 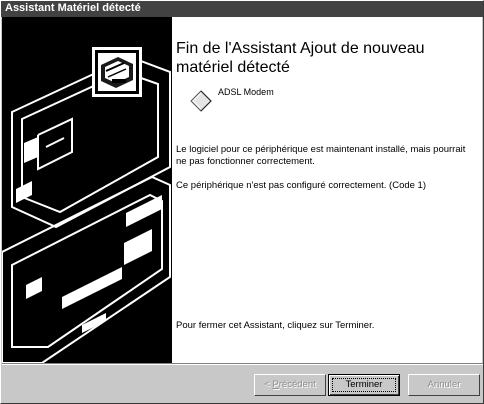 What do you see at coordinates (117, 72) in the screenshot?
I see `hardware-card-icon` at bounding box center [117, 72].